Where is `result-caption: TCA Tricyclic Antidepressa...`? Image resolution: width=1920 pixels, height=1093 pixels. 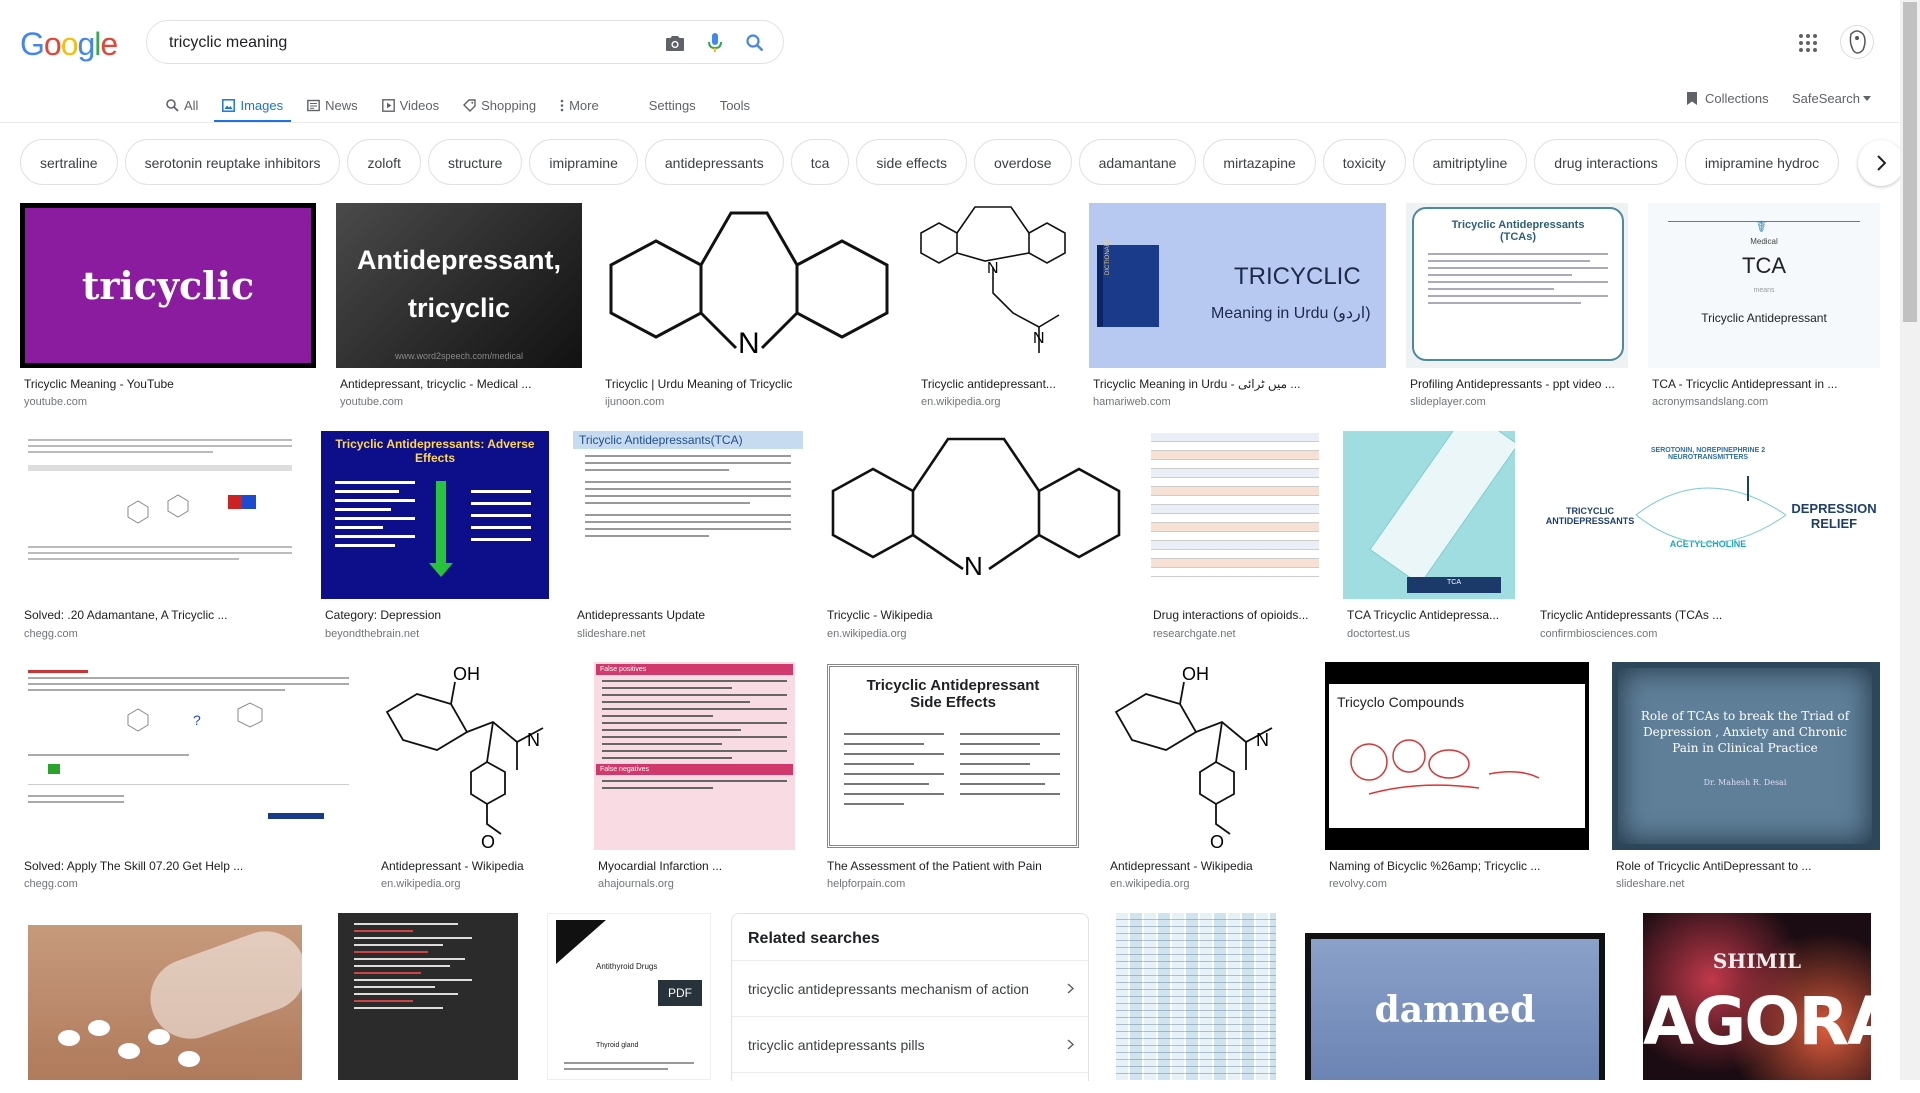 result-caption: TCA Tricyclic Antidepressa... is located at coordinates (1423, 615).